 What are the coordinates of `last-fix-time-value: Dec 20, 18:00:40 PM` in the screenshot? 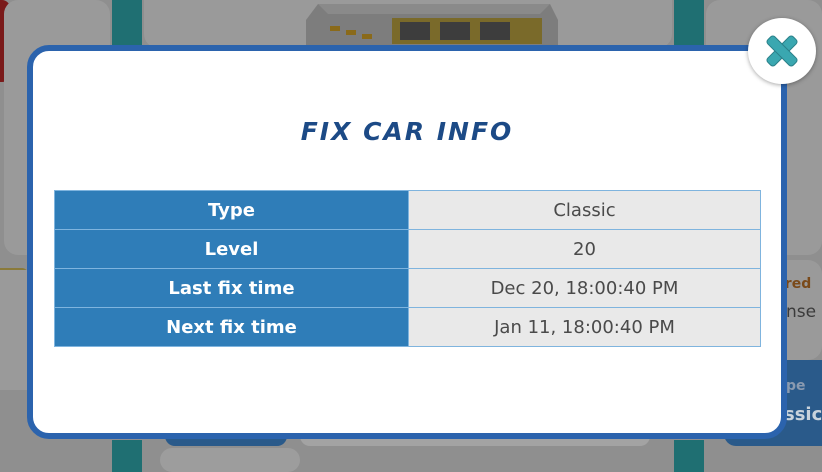 It's located at (584, 288).